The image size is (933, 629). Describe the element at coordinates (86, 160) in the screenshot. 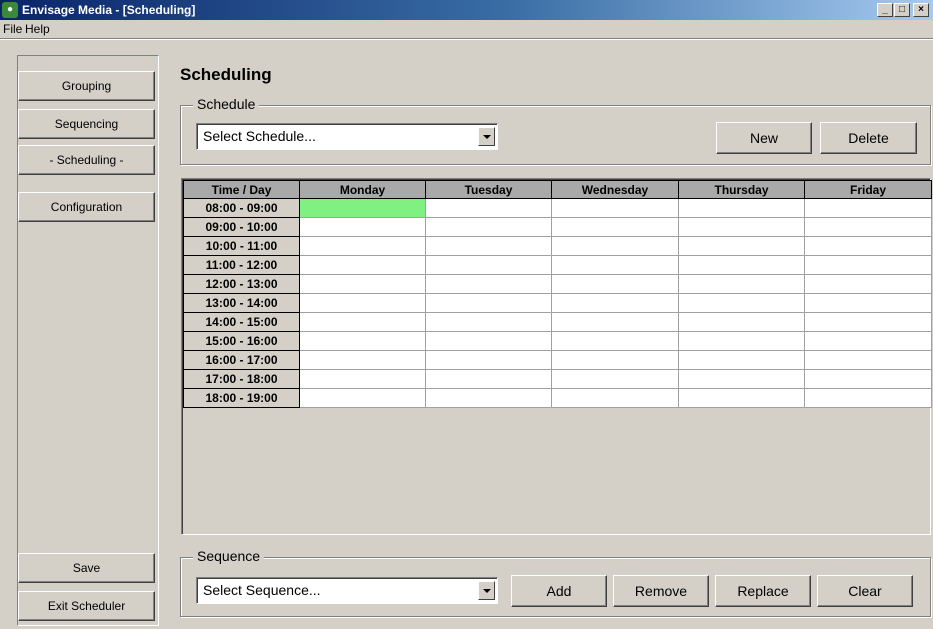

I see `nav-scheduling-button: - Scheduling -` at that location.